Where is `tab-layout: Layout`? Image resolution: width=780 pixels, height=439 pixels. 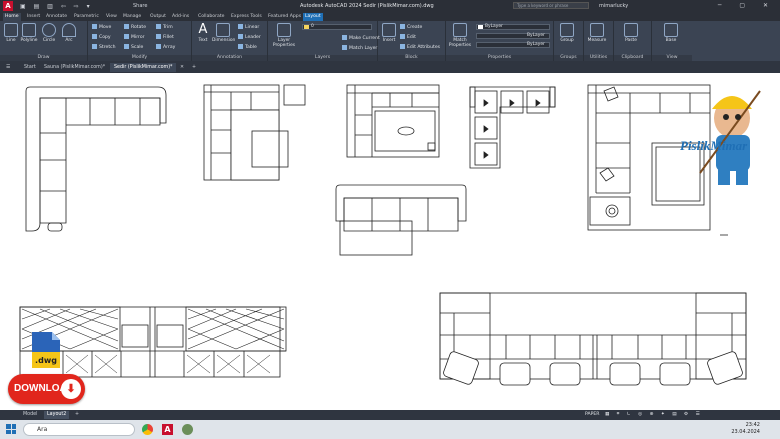 tab-layout: Layout is located at coordinates (313, 17).